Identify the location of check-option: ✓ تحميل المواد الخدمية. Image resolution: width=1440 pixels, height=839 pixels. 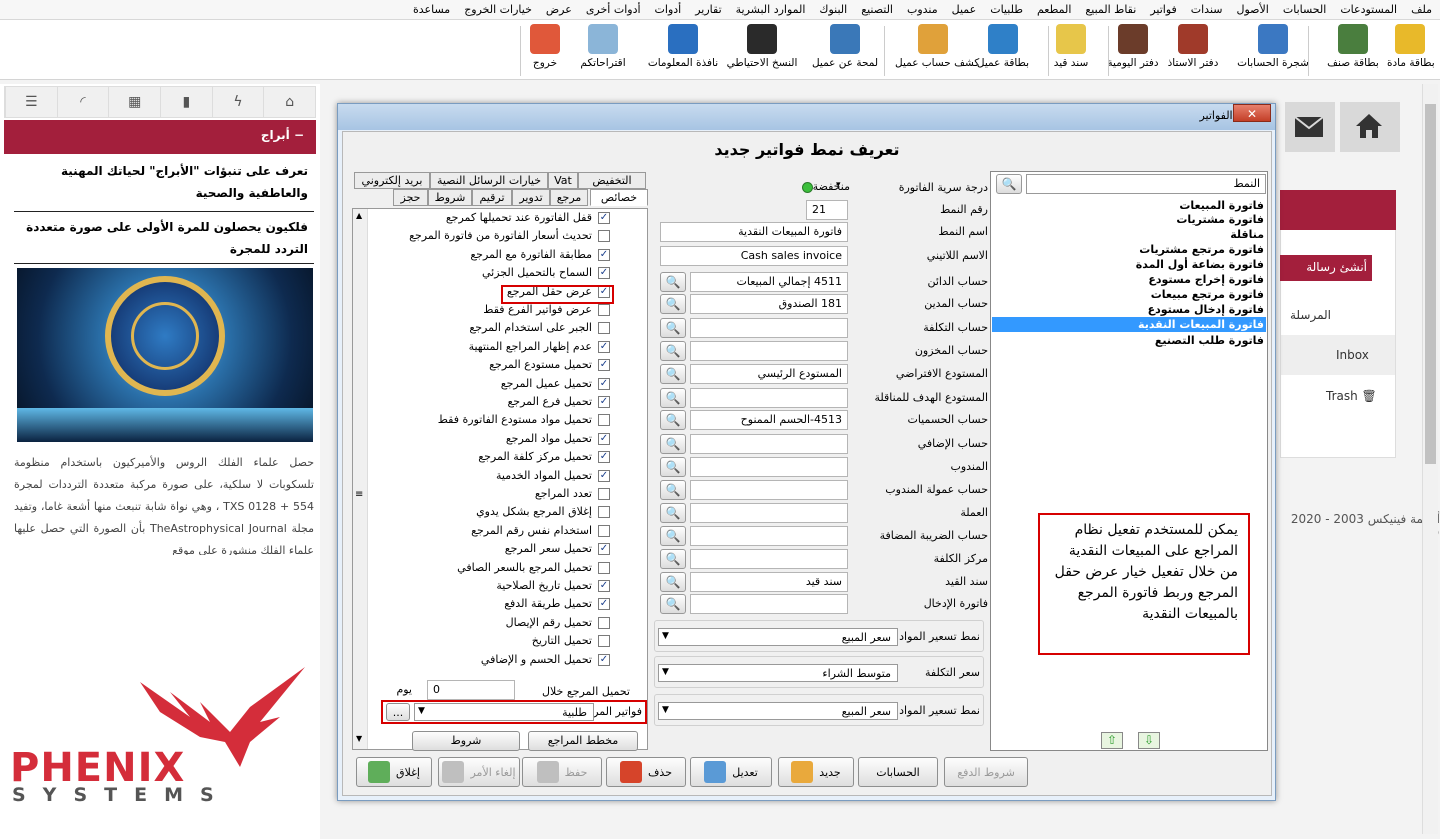
(490, 477).